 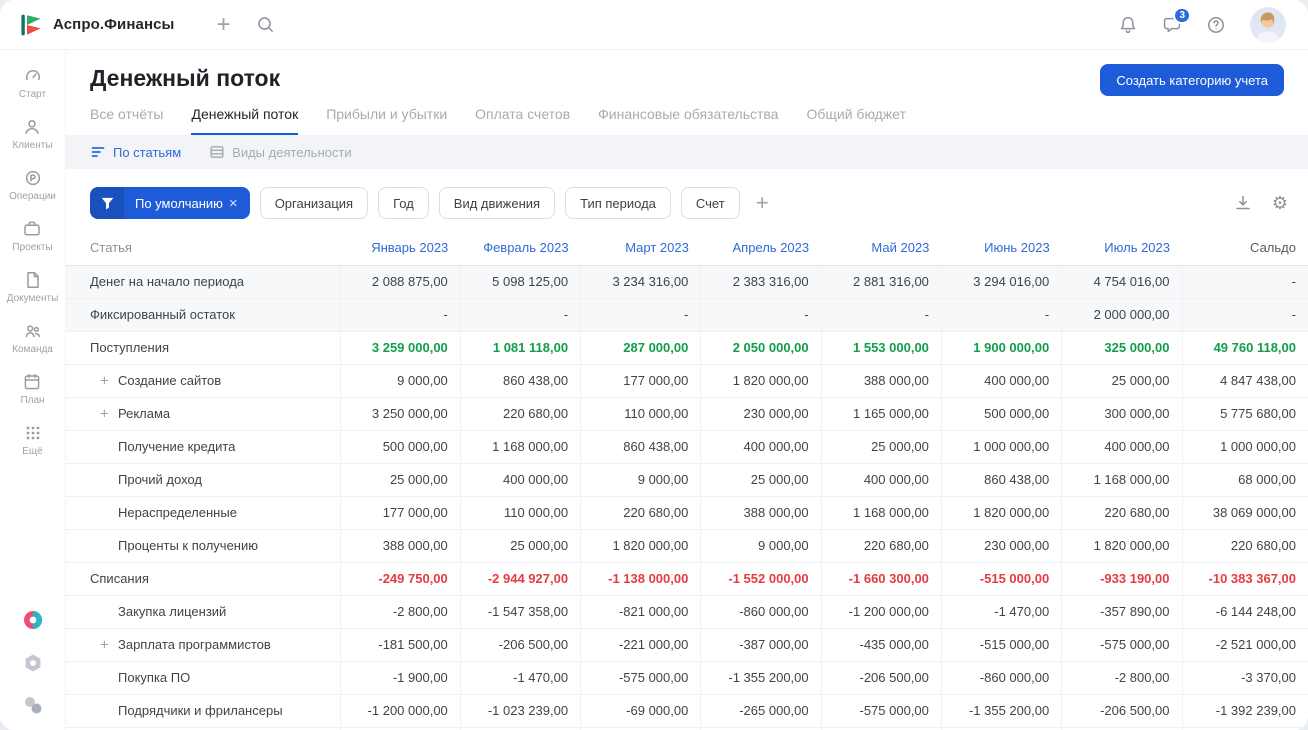 What do you see at coordinates (1001, 414) in the screenshot?
I see `value-cell: 500 000,00` at bounding box center [1001, 414].